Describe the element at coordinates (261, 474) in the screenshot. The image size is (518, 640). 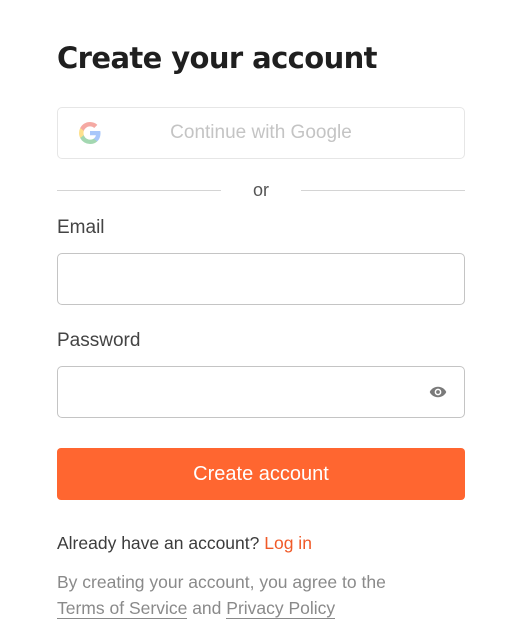
I see `create-account-button: Create account` at that location.